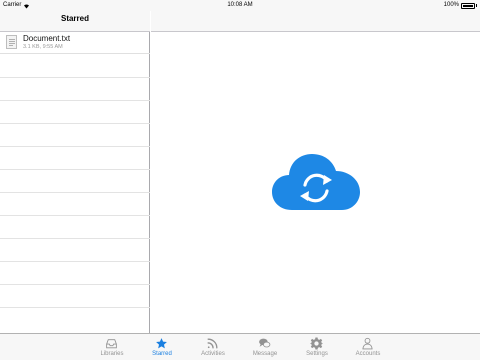 Image resolution: width=480 pixels, height=360 pixels. What do you see at coordinates (317, 354) in the screenshot?
I see `tab-label: Settings` at bounding box center [317, 354].